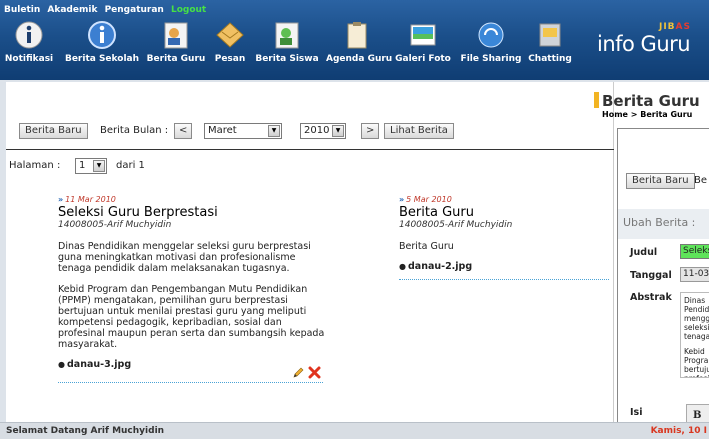 Image resolution: width=709 pixels, height=439 pixels. What do you see at coordinates (193, 213) in the screenshot?
I see `article-title: Seleksi Guru Berprestasi` at bounding box center [193, 213].